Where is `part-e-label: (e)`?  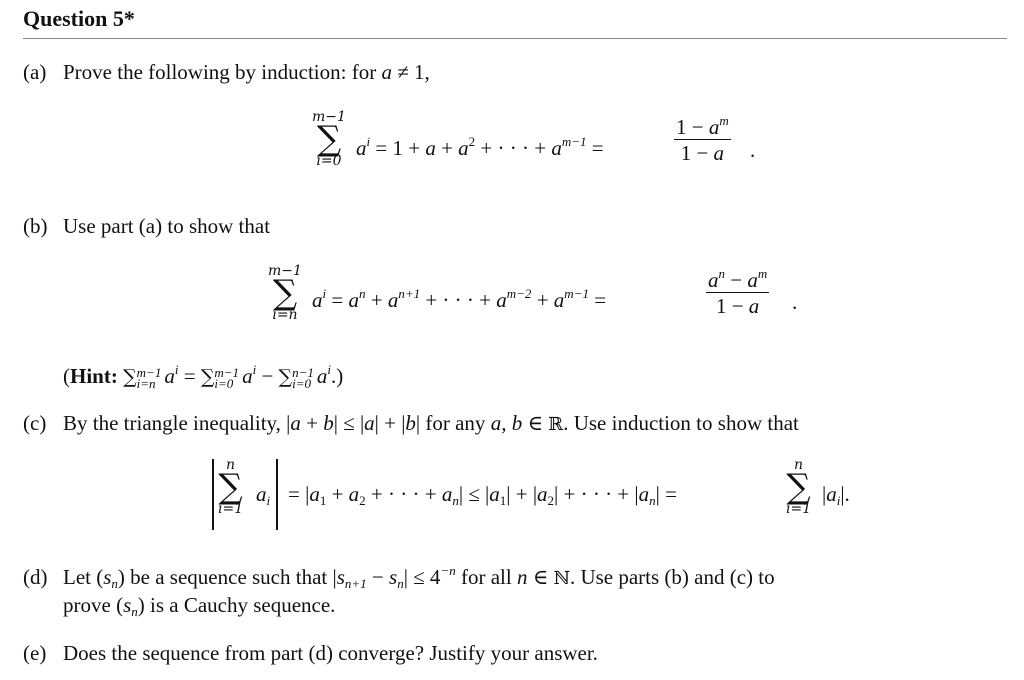 part-e-label: (e) is located at coordinates (35, 653).